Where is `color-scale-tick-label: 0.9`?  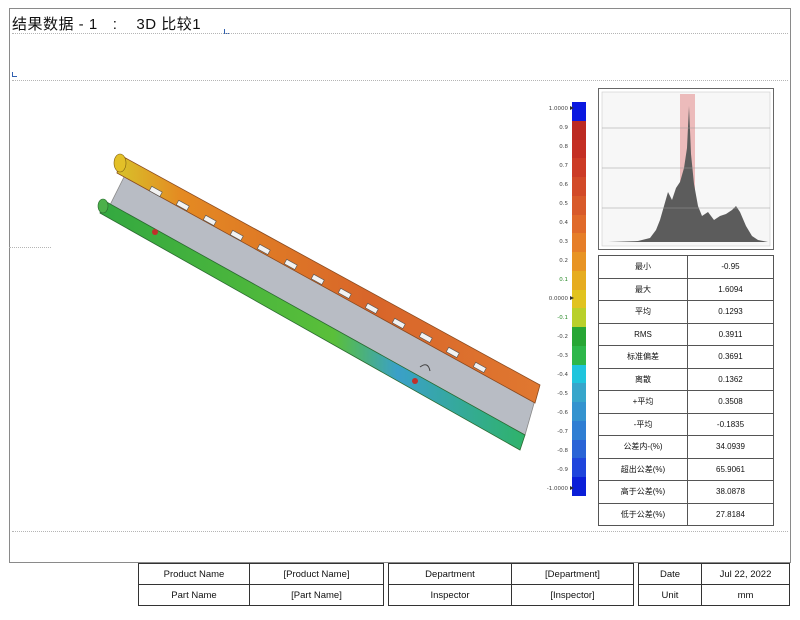 color-scale-tick-label: 0.9 is located at coordinates (563, 128).